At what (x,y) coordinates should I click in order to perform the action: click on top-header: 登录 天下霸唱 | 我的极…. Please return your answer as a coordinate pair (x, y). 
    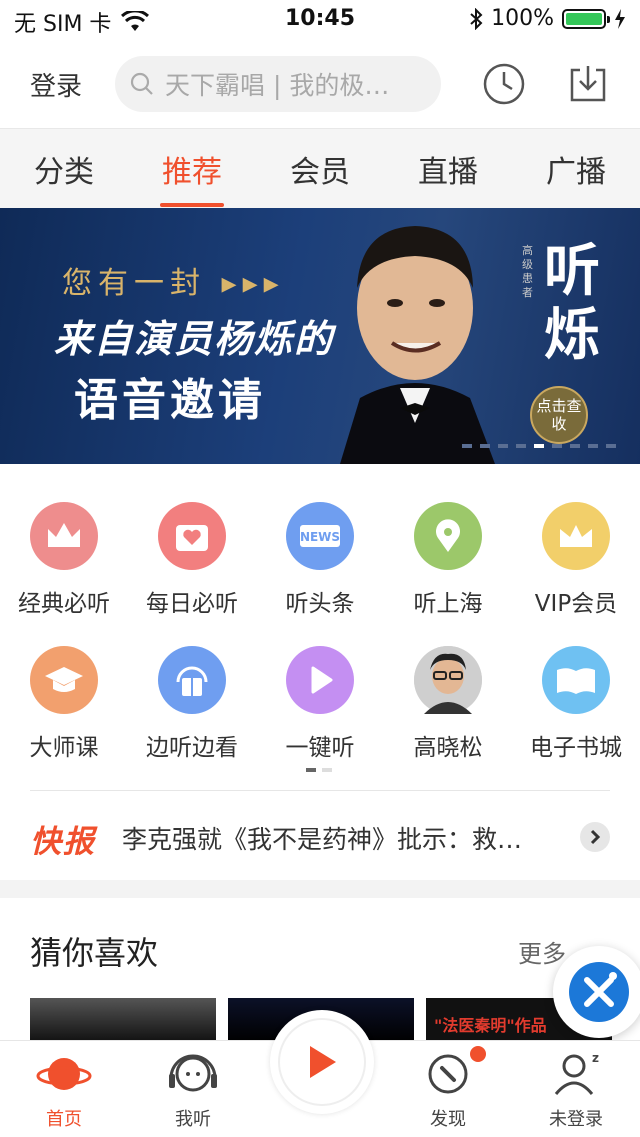
    Looking at the image, I should click on (320, 84).